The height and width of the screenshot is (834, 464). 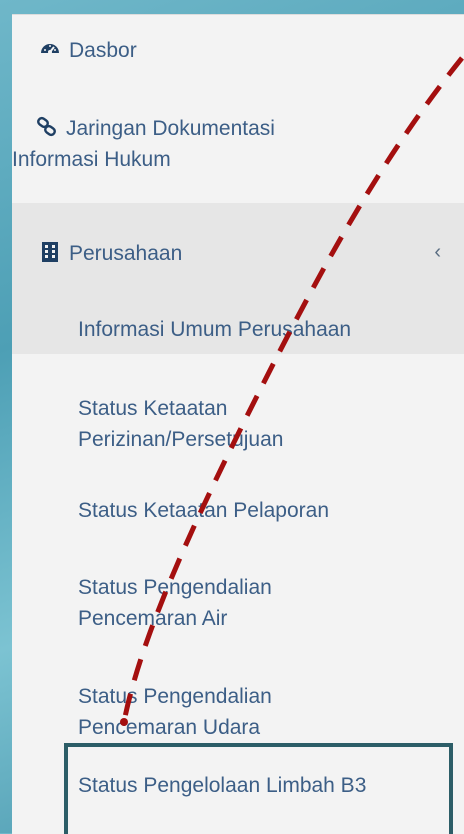 What do you see at coordinates (170, 128) in the screenshot?
I see `menu-label-jdih-line1: Jaringan Dokumentasi` at bounding box center [170, 128].